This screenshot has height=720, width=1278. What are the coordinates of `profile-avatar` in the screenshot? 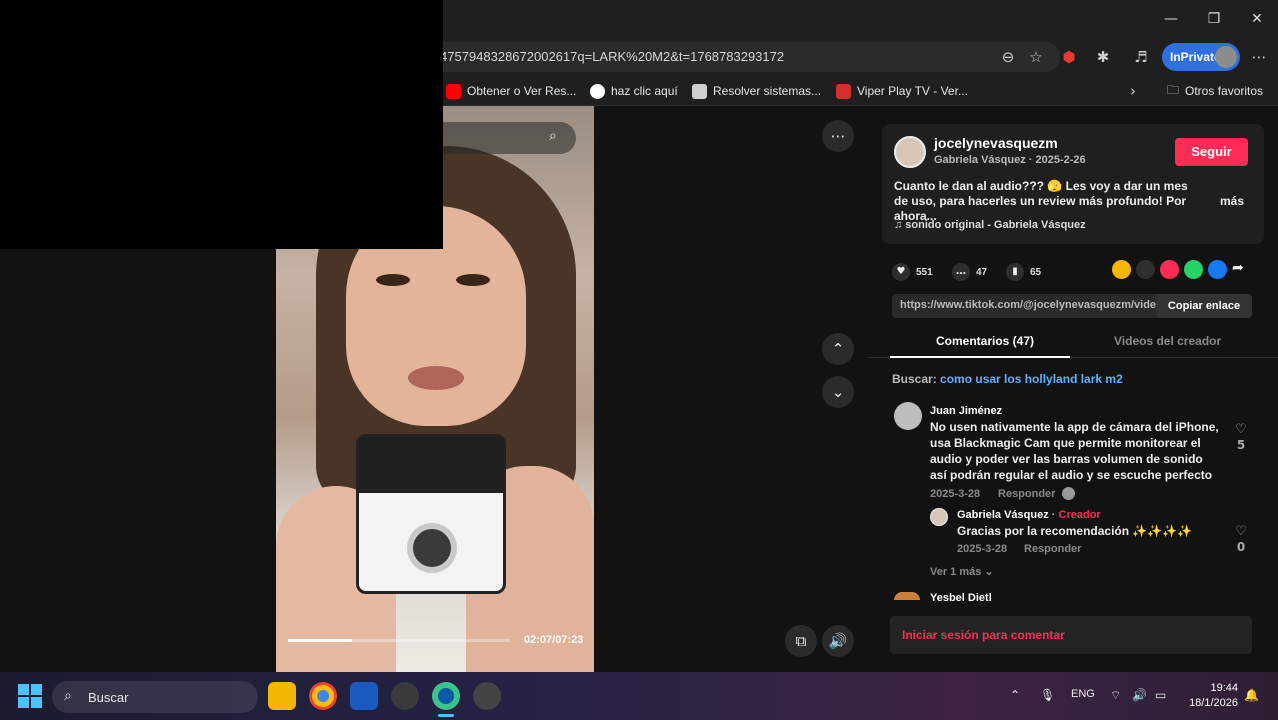 It's located at (1226, 57).